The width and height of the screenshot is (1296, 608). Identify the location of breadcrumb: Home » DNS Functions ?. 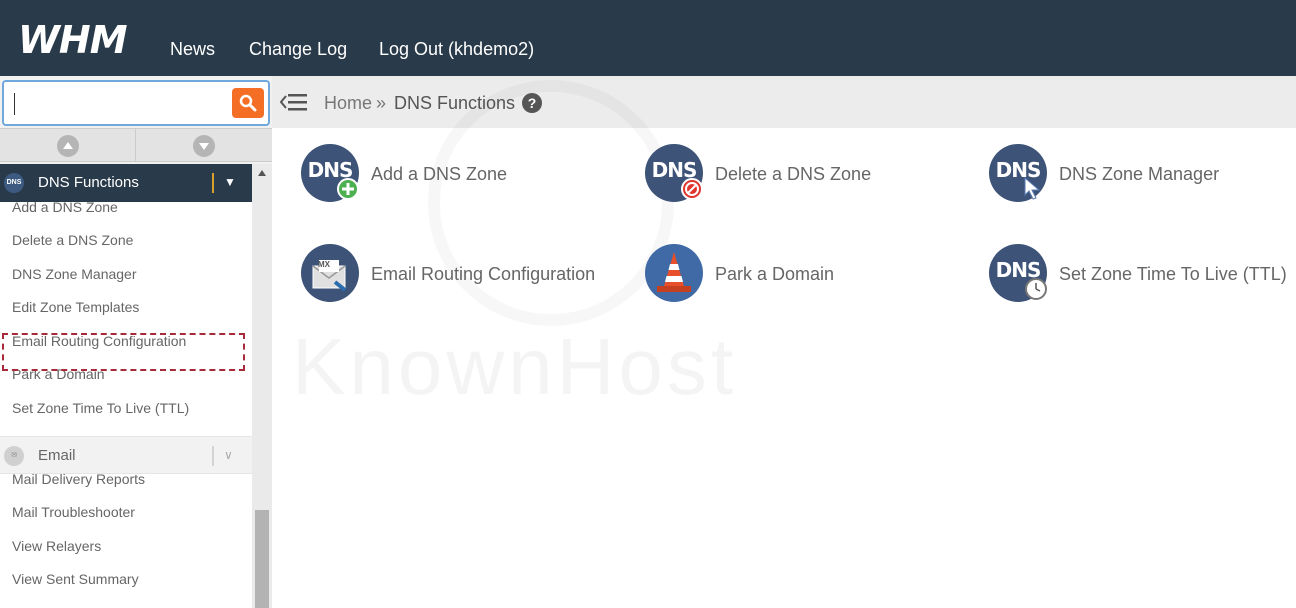
(784, 102).